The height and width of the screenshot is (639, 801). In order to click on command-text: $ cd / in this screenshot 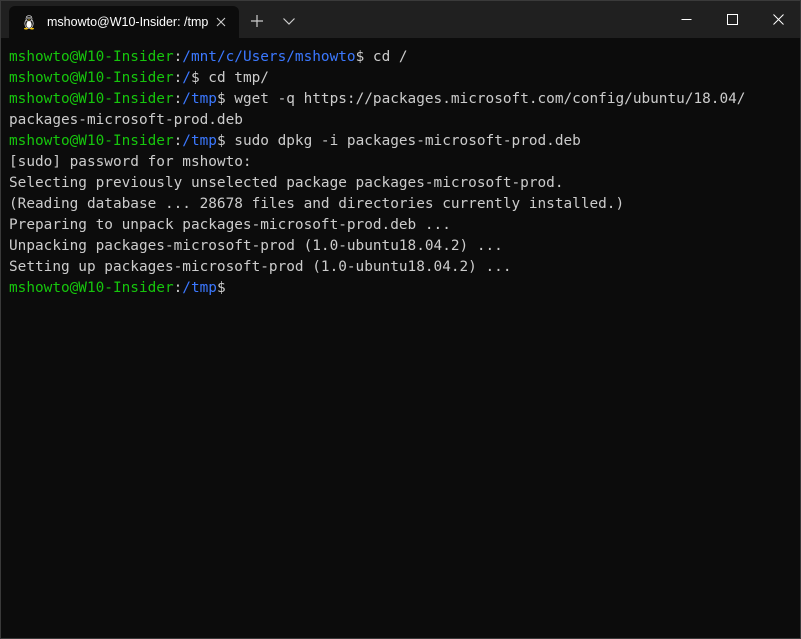, I will do `click(381, 57)`.